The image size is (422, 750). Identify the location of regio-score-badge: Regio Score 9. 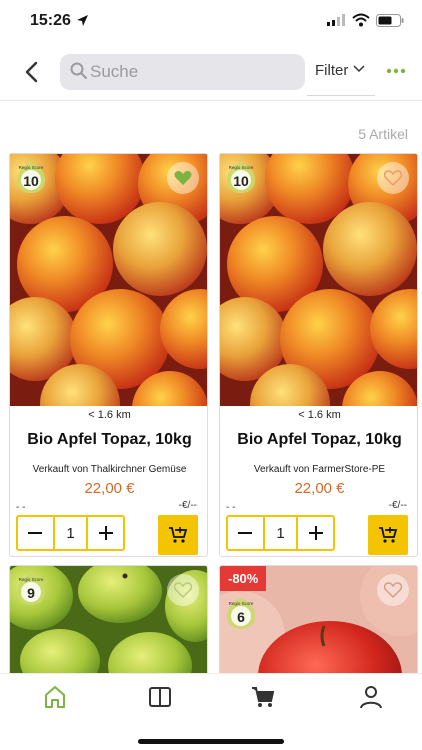
(31, 589).